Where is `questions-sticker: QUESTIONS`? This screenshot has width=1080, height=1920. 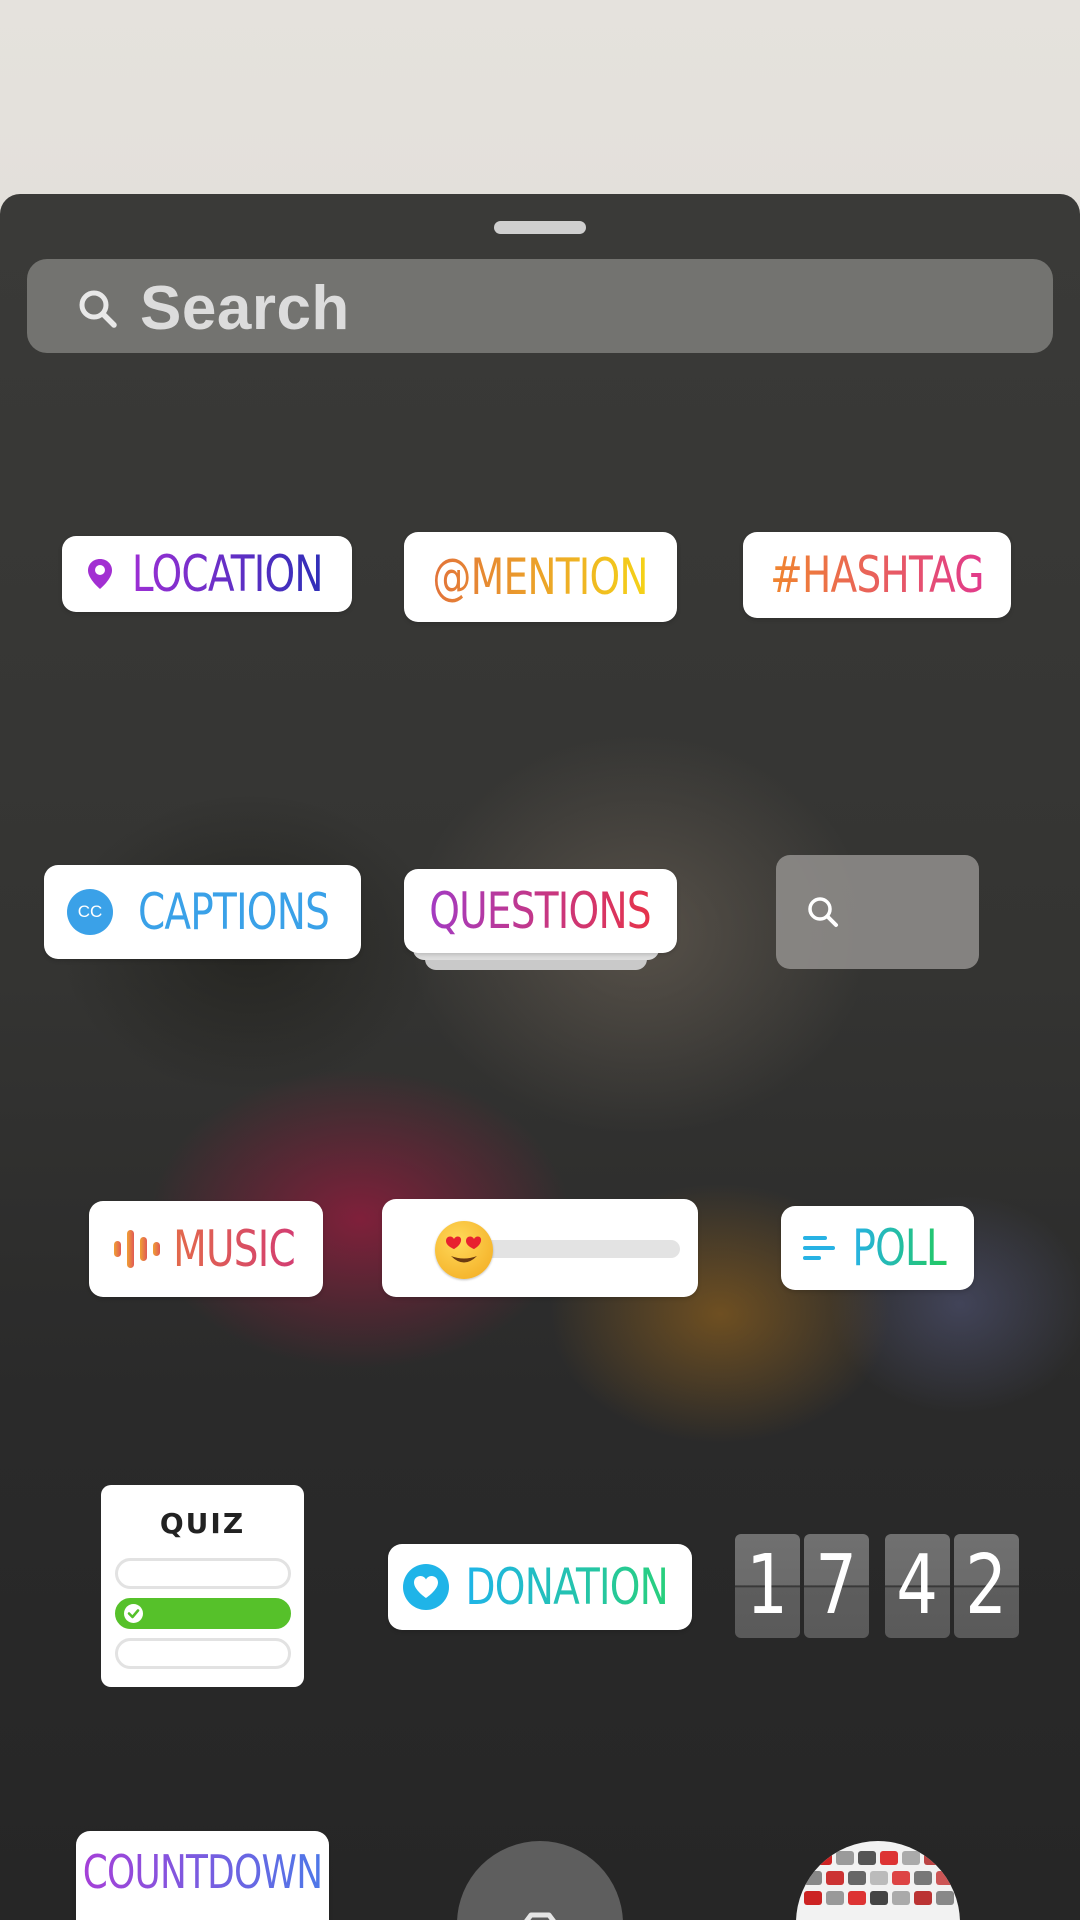
questions-sticker: QUESTIONS is located at coordinates (540, 911).